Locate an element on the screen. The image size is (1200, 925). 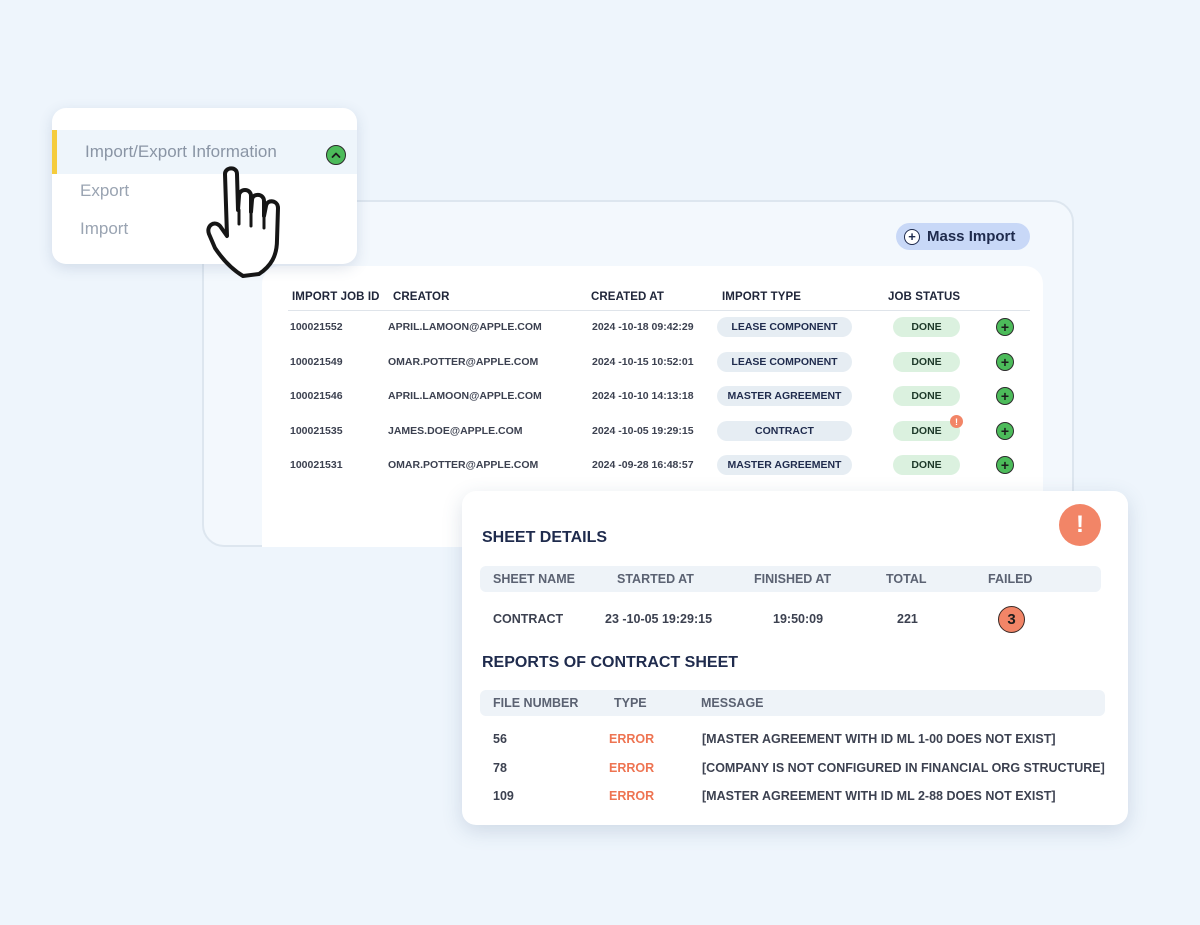
import-job-id-cell: 100021552 is located at coordinates (316, 327).